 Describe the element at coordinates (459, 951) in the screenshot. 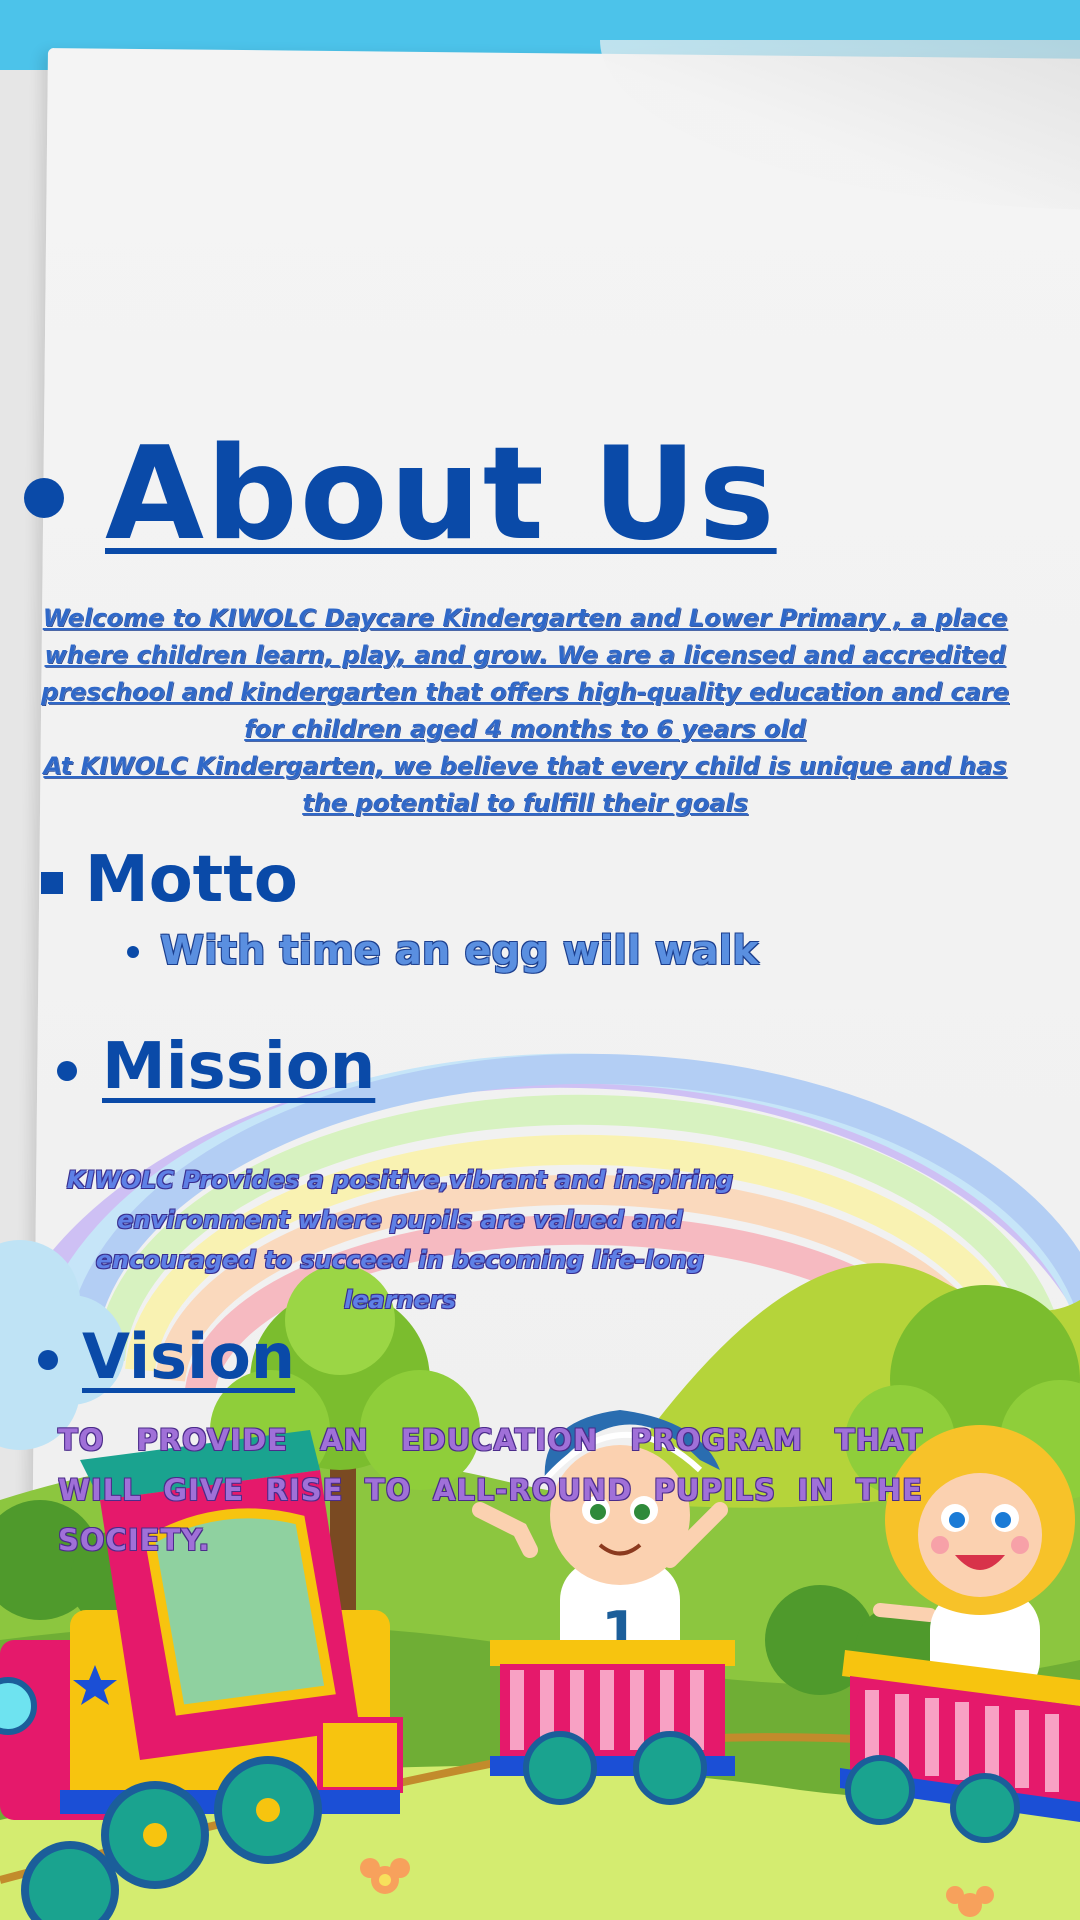

I see `motto-text: With time an egg will walk` at that location.